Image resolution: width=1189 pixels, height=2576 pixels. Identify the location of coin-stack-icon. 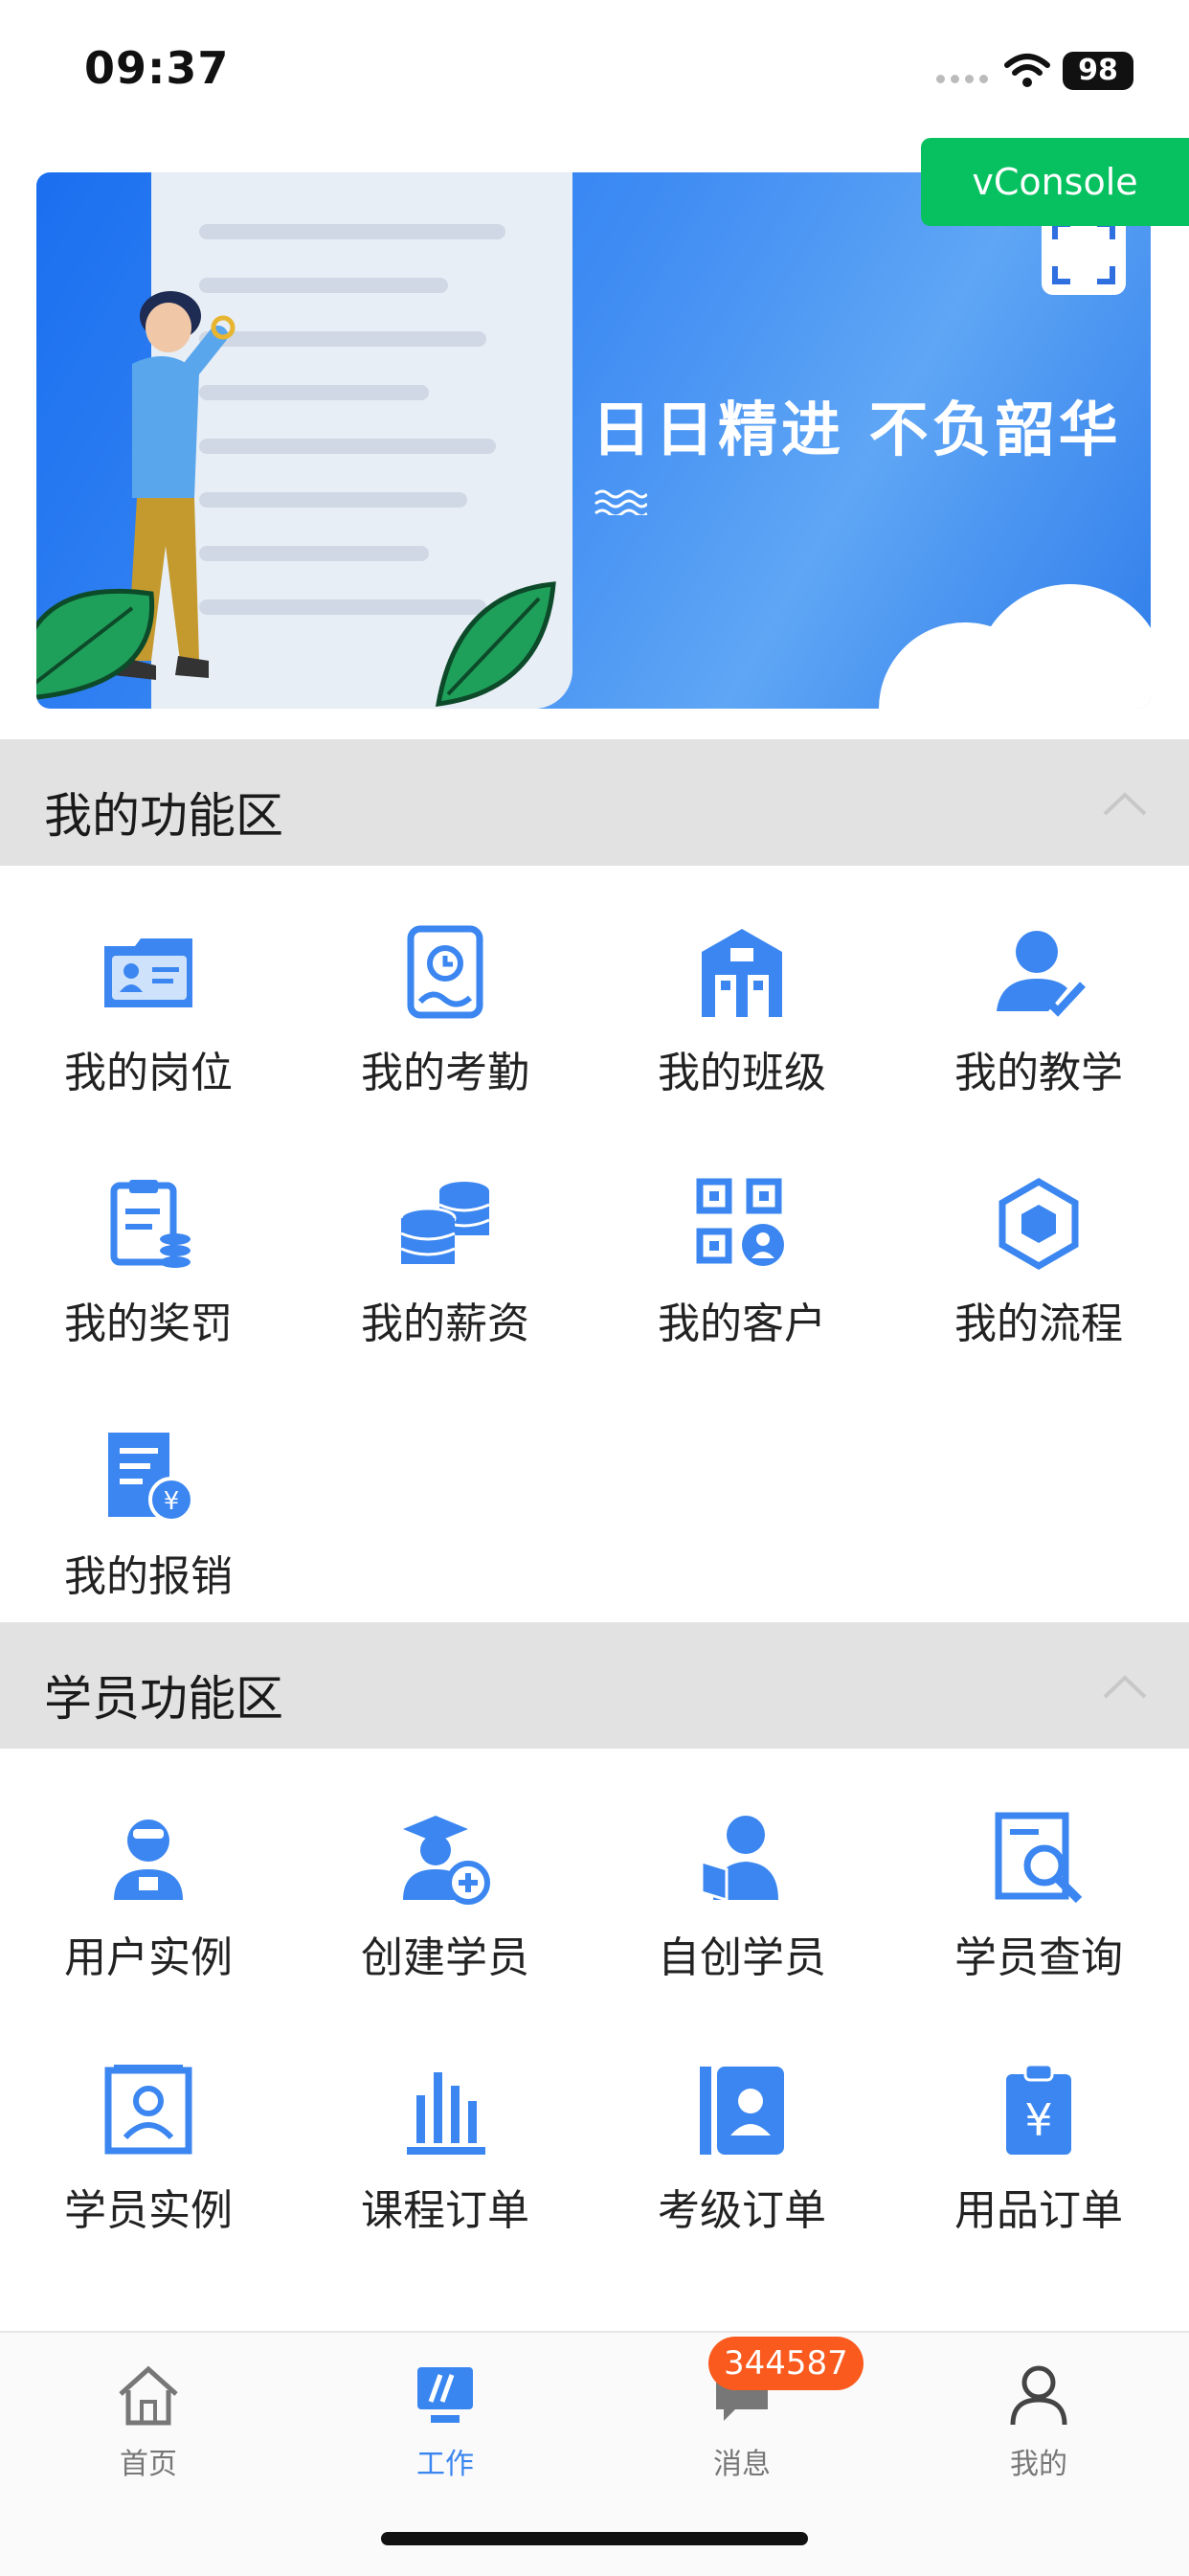
(444, 1223).